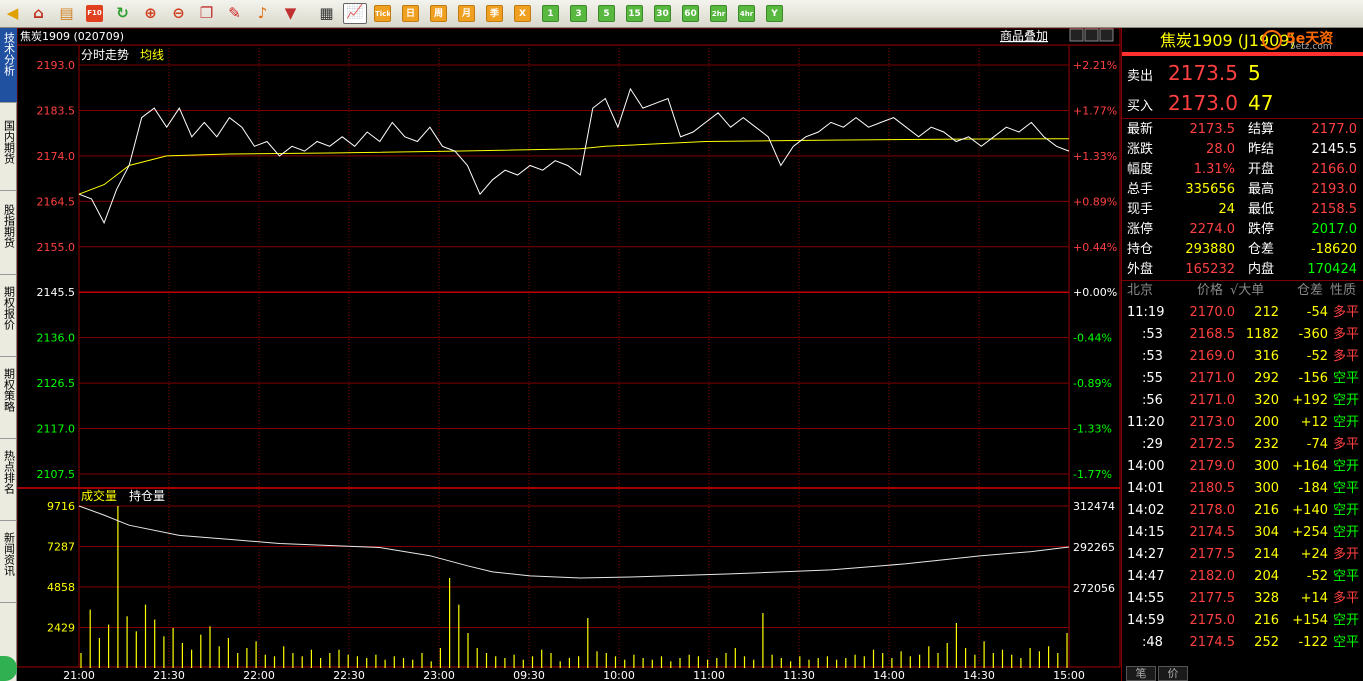 The width and height of the screenshot is (1363, 681). I want to click on tick-row: 14:01 2180.5 300 -184 空平, so click(1242, 489).